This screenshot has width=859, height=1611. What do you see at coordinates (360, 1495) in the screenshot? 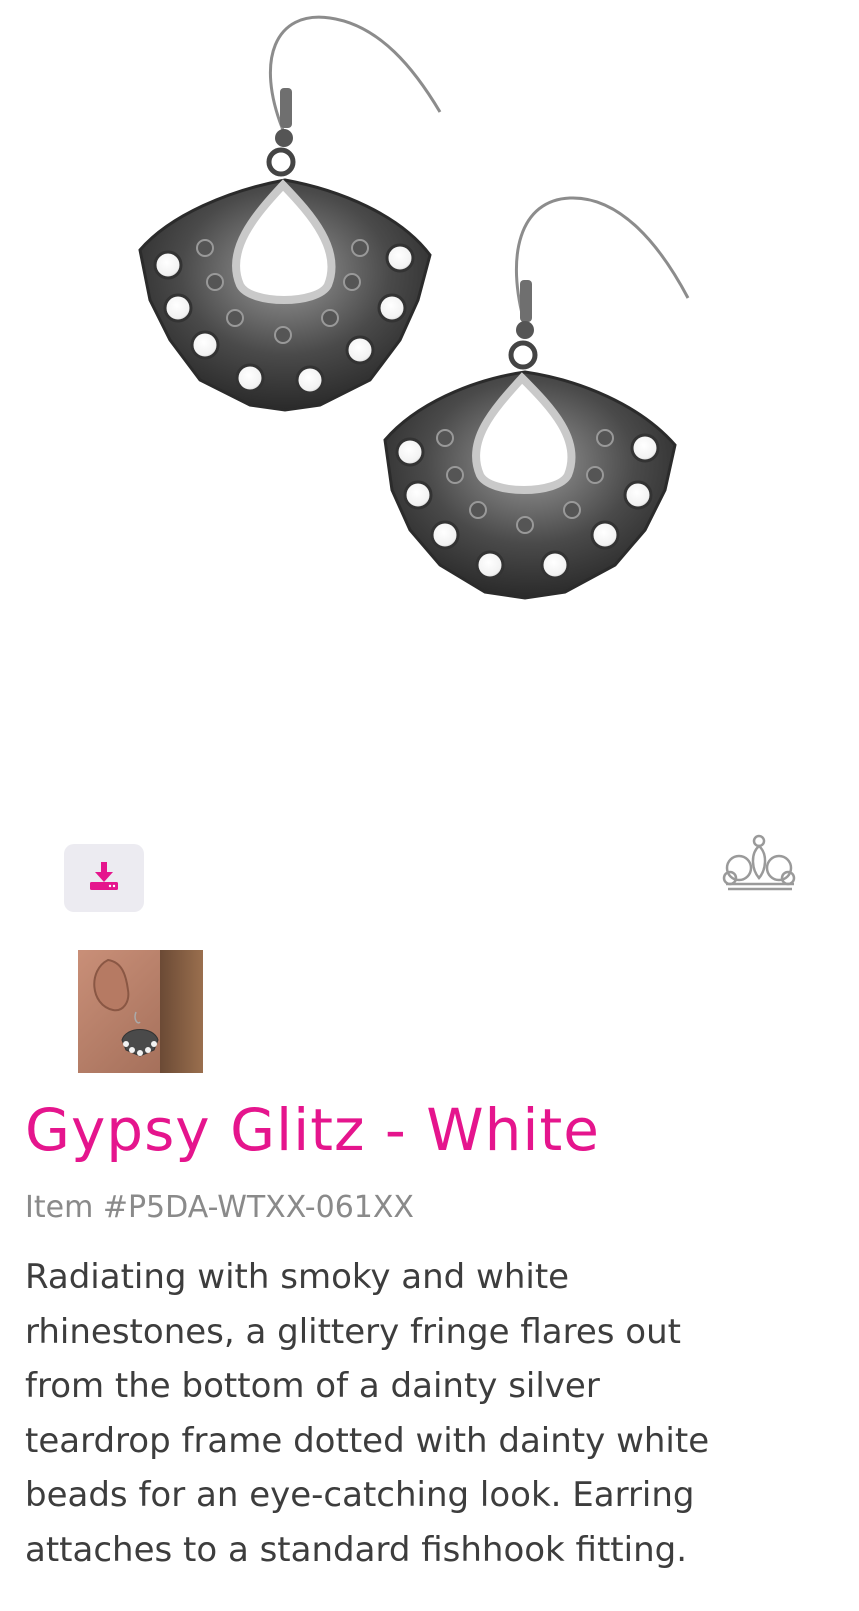
I see `description-line: beads for an eye-catching look. Earring` at bounding box center [360, 1495].